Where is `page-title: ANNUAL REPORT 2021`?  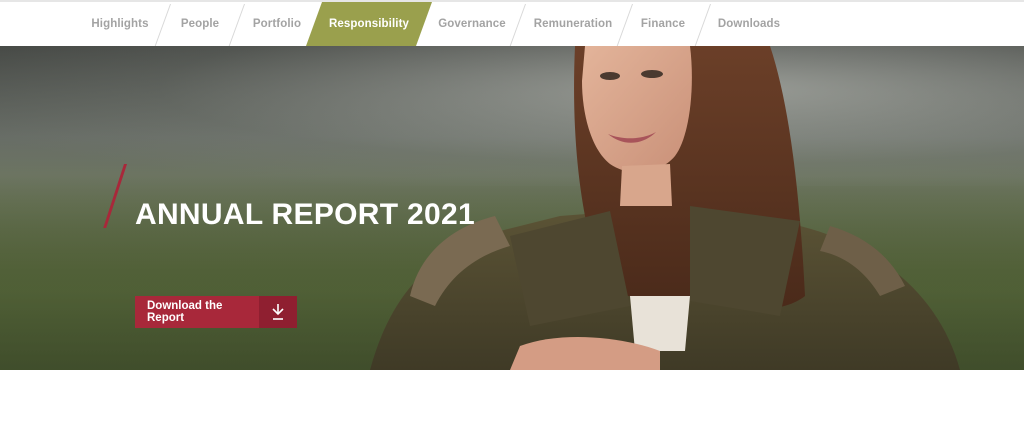 page-title: ANNUAL REPORT 2021 is located at coordinates (305, 214).